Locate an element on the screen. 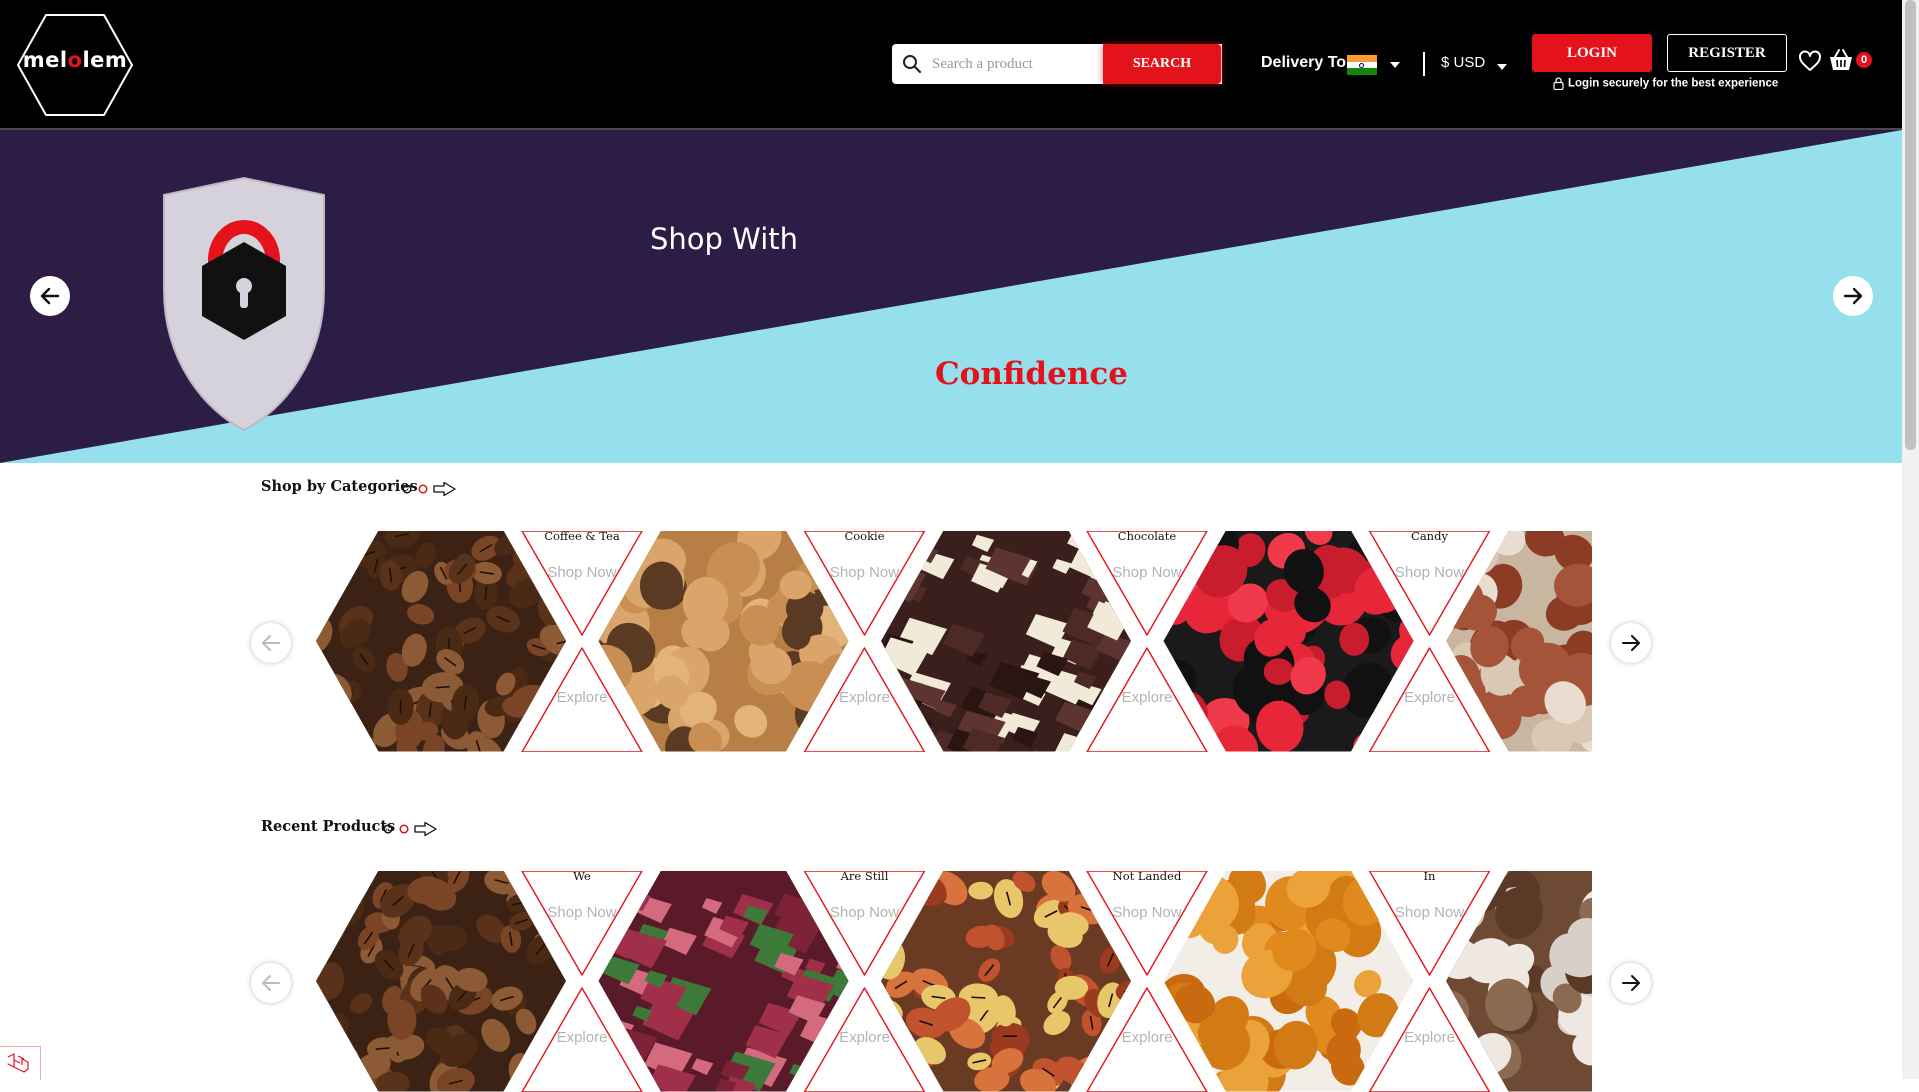  category-item-name: Cookie is located at coordinates (865, 537).